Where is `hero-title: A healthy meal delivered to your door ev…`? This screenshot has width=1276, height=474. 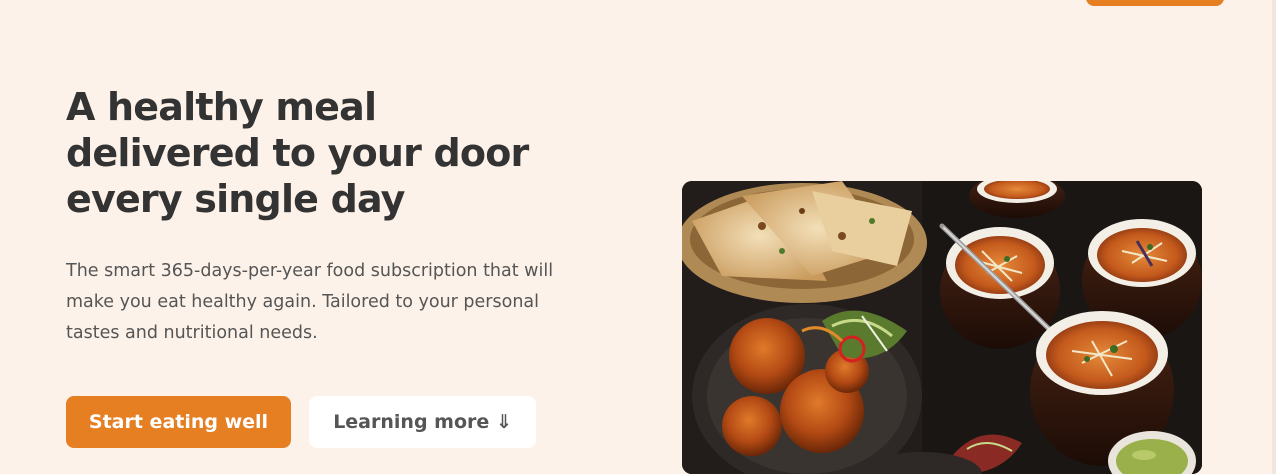
hero-title: A healthy meal delivered to your door ev… is located at coordinates (297, 153).